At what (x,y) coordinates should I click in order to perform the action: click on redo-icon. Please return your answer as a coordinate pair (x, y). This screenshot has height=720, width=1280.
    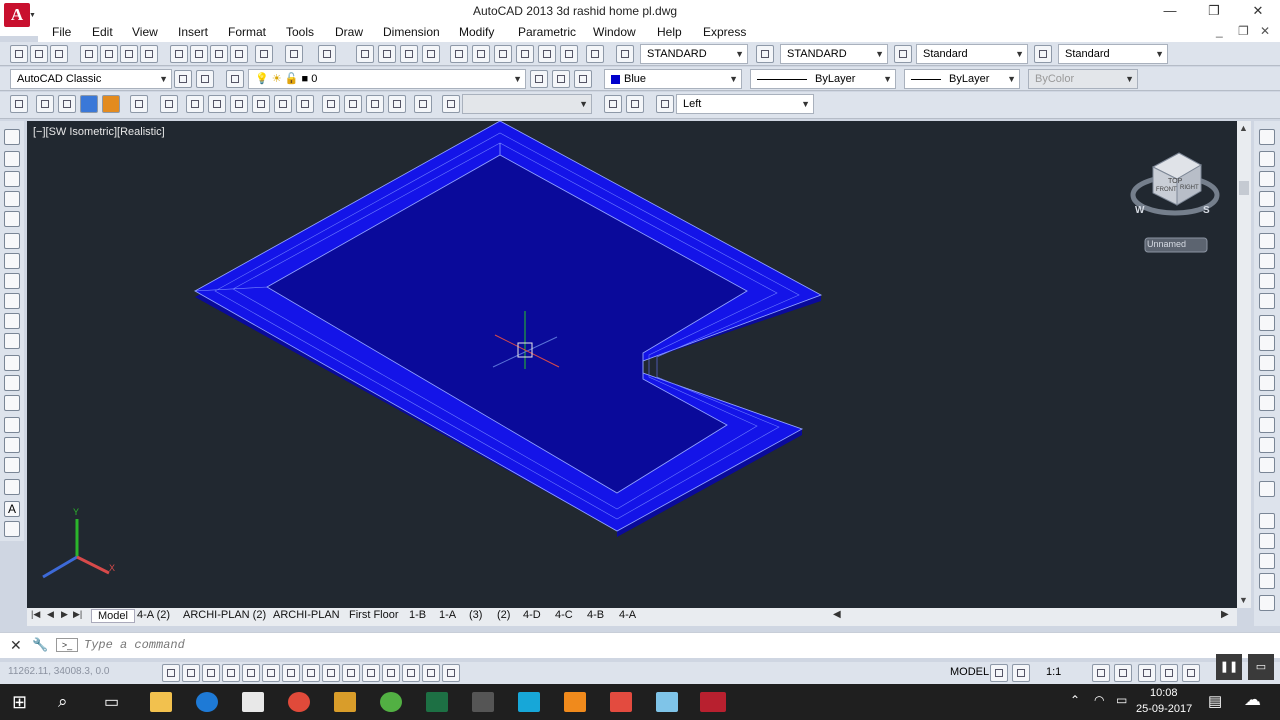
    Looking at the image, I should click on (327, 54).